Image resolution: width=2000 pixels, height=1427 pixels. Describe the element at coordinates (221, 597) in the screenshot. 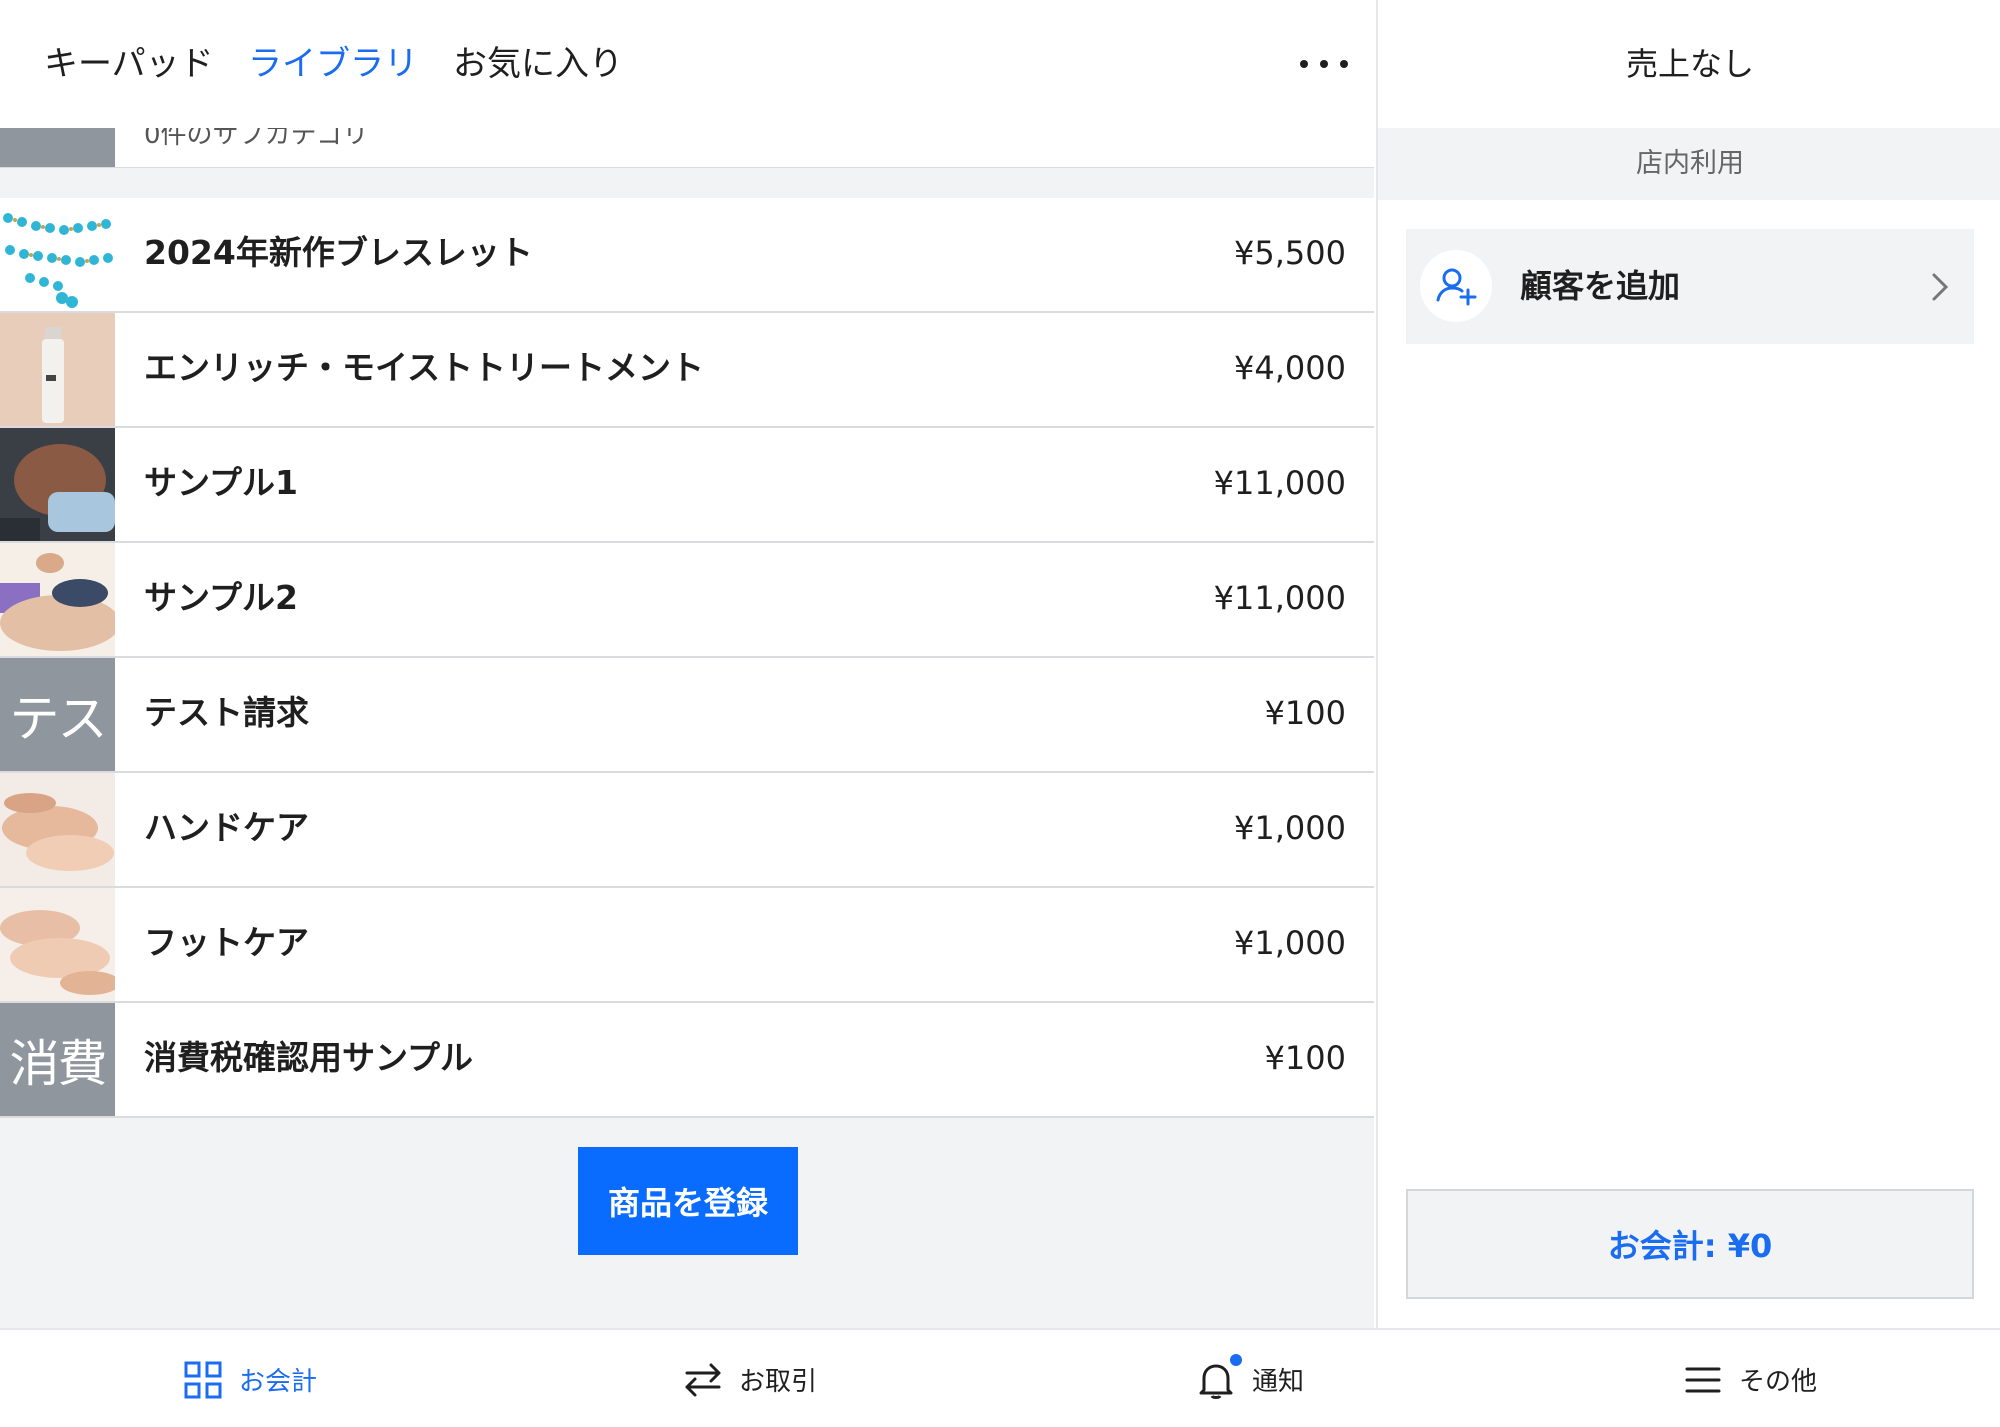

I see `item-name: サンプル2` at that location.